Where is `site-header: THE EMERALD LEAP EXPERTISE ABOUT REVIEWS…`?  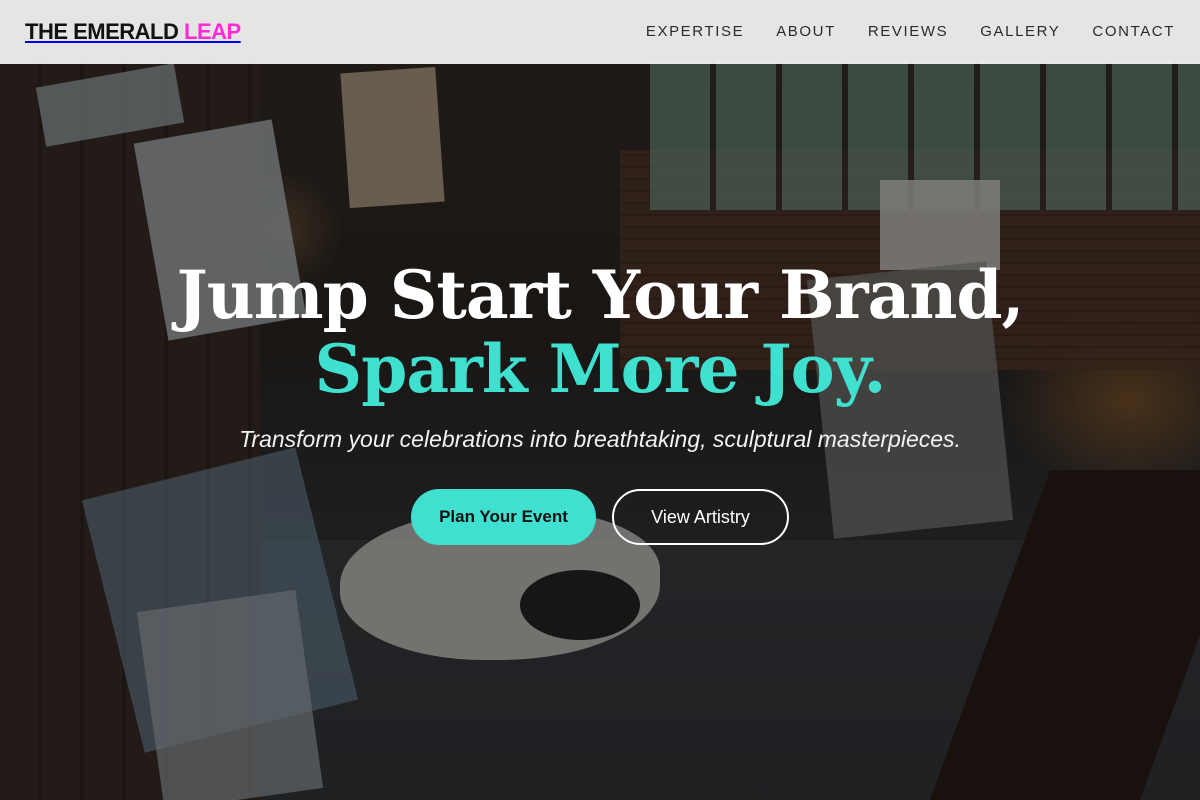 site-header: THE EMERALD LEAP EXPERTISE ABOUT REVIEWS… is located at coordinates (600, 32).